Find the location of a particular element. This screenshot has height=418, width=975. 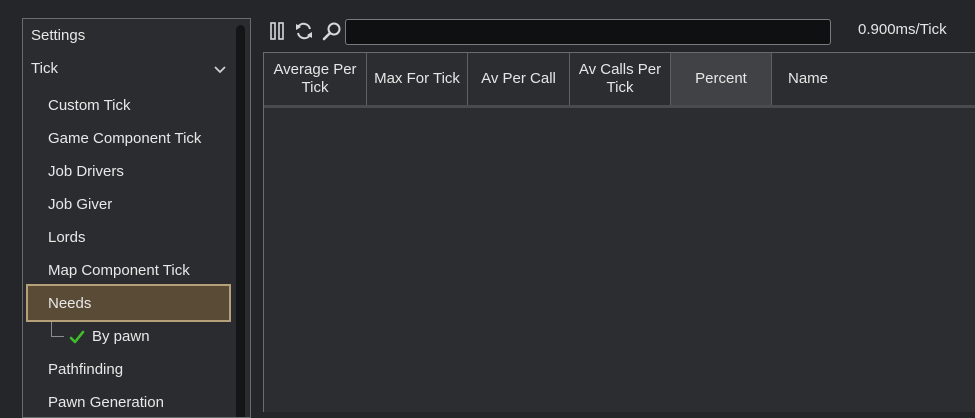

column-header-percent: Percent is located at coordinates (721, 79).